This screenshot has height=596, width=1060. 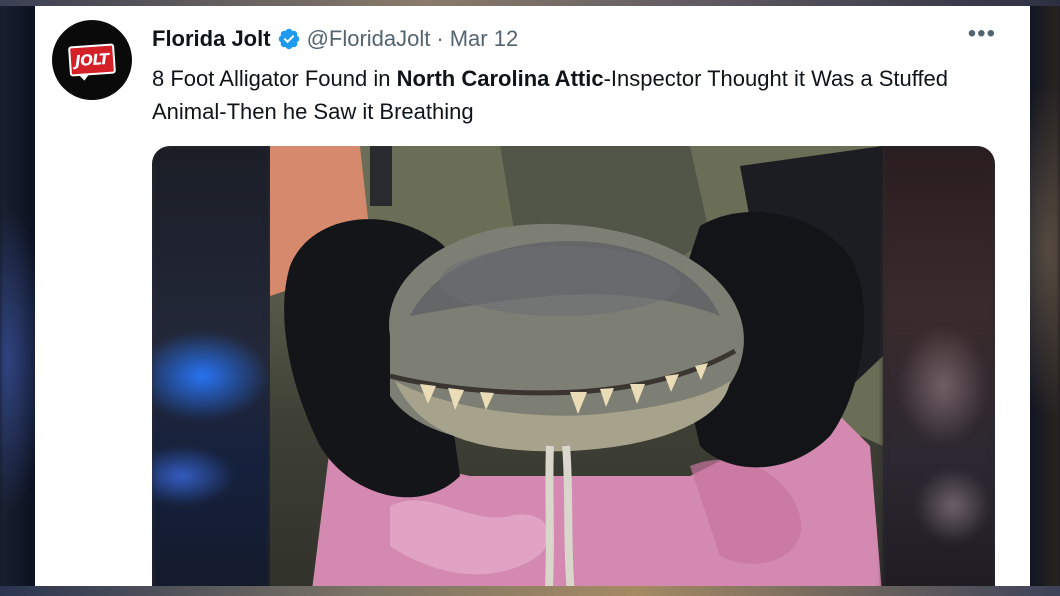 I want to click on media-blur-left, so click(x=211, y=366).